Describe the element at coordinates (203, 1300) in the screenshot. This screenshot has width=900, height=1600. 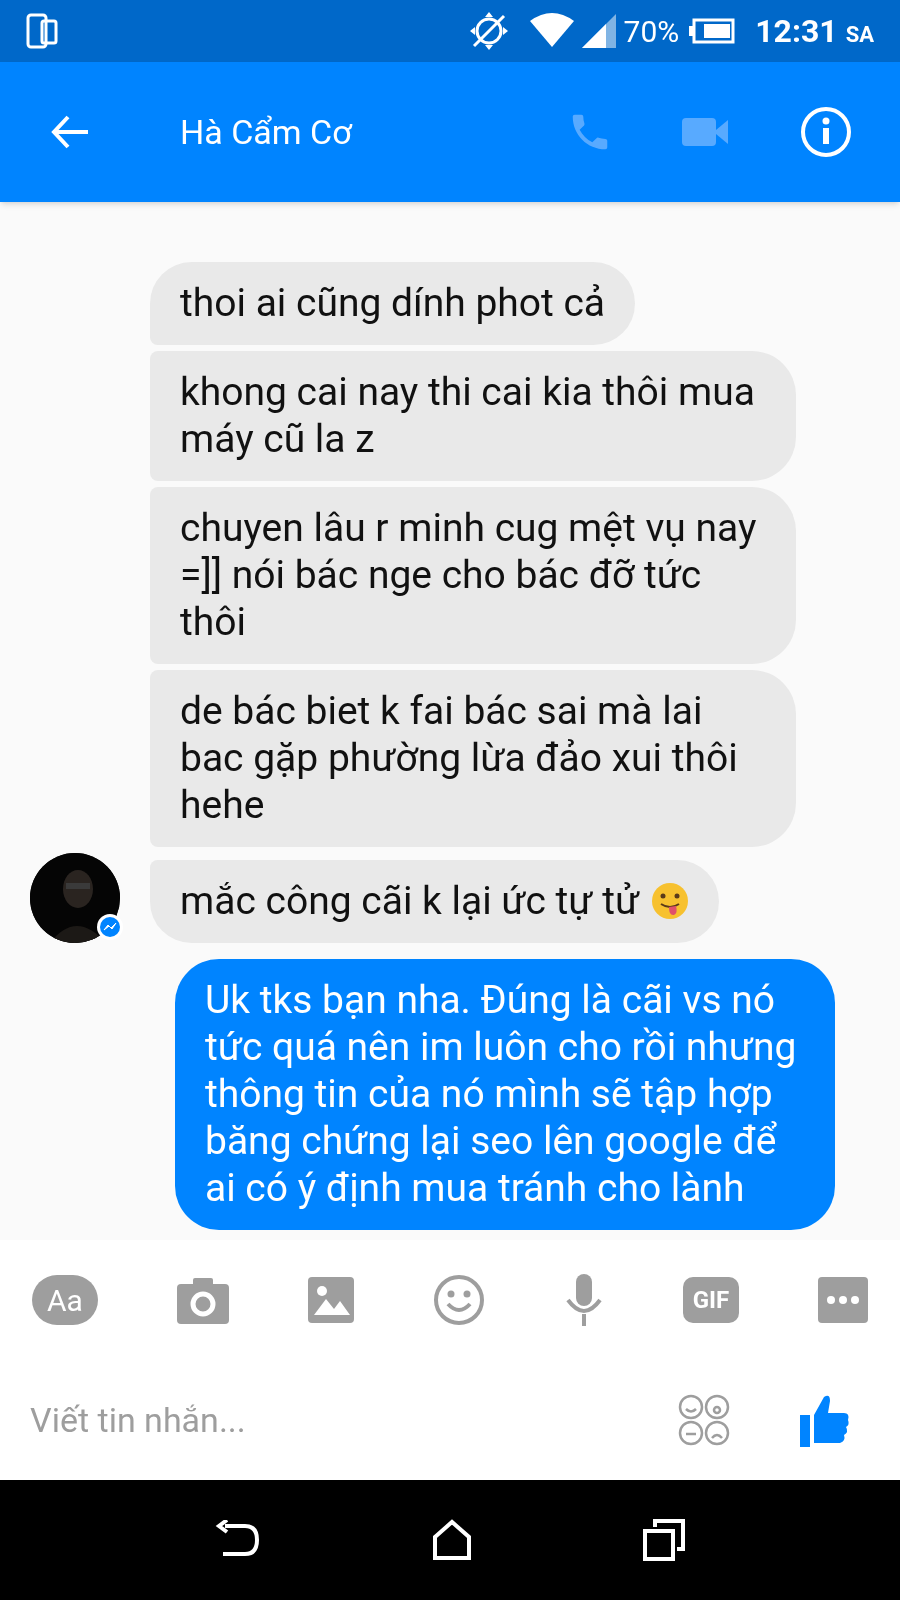
I see `camera-icon` at that location.